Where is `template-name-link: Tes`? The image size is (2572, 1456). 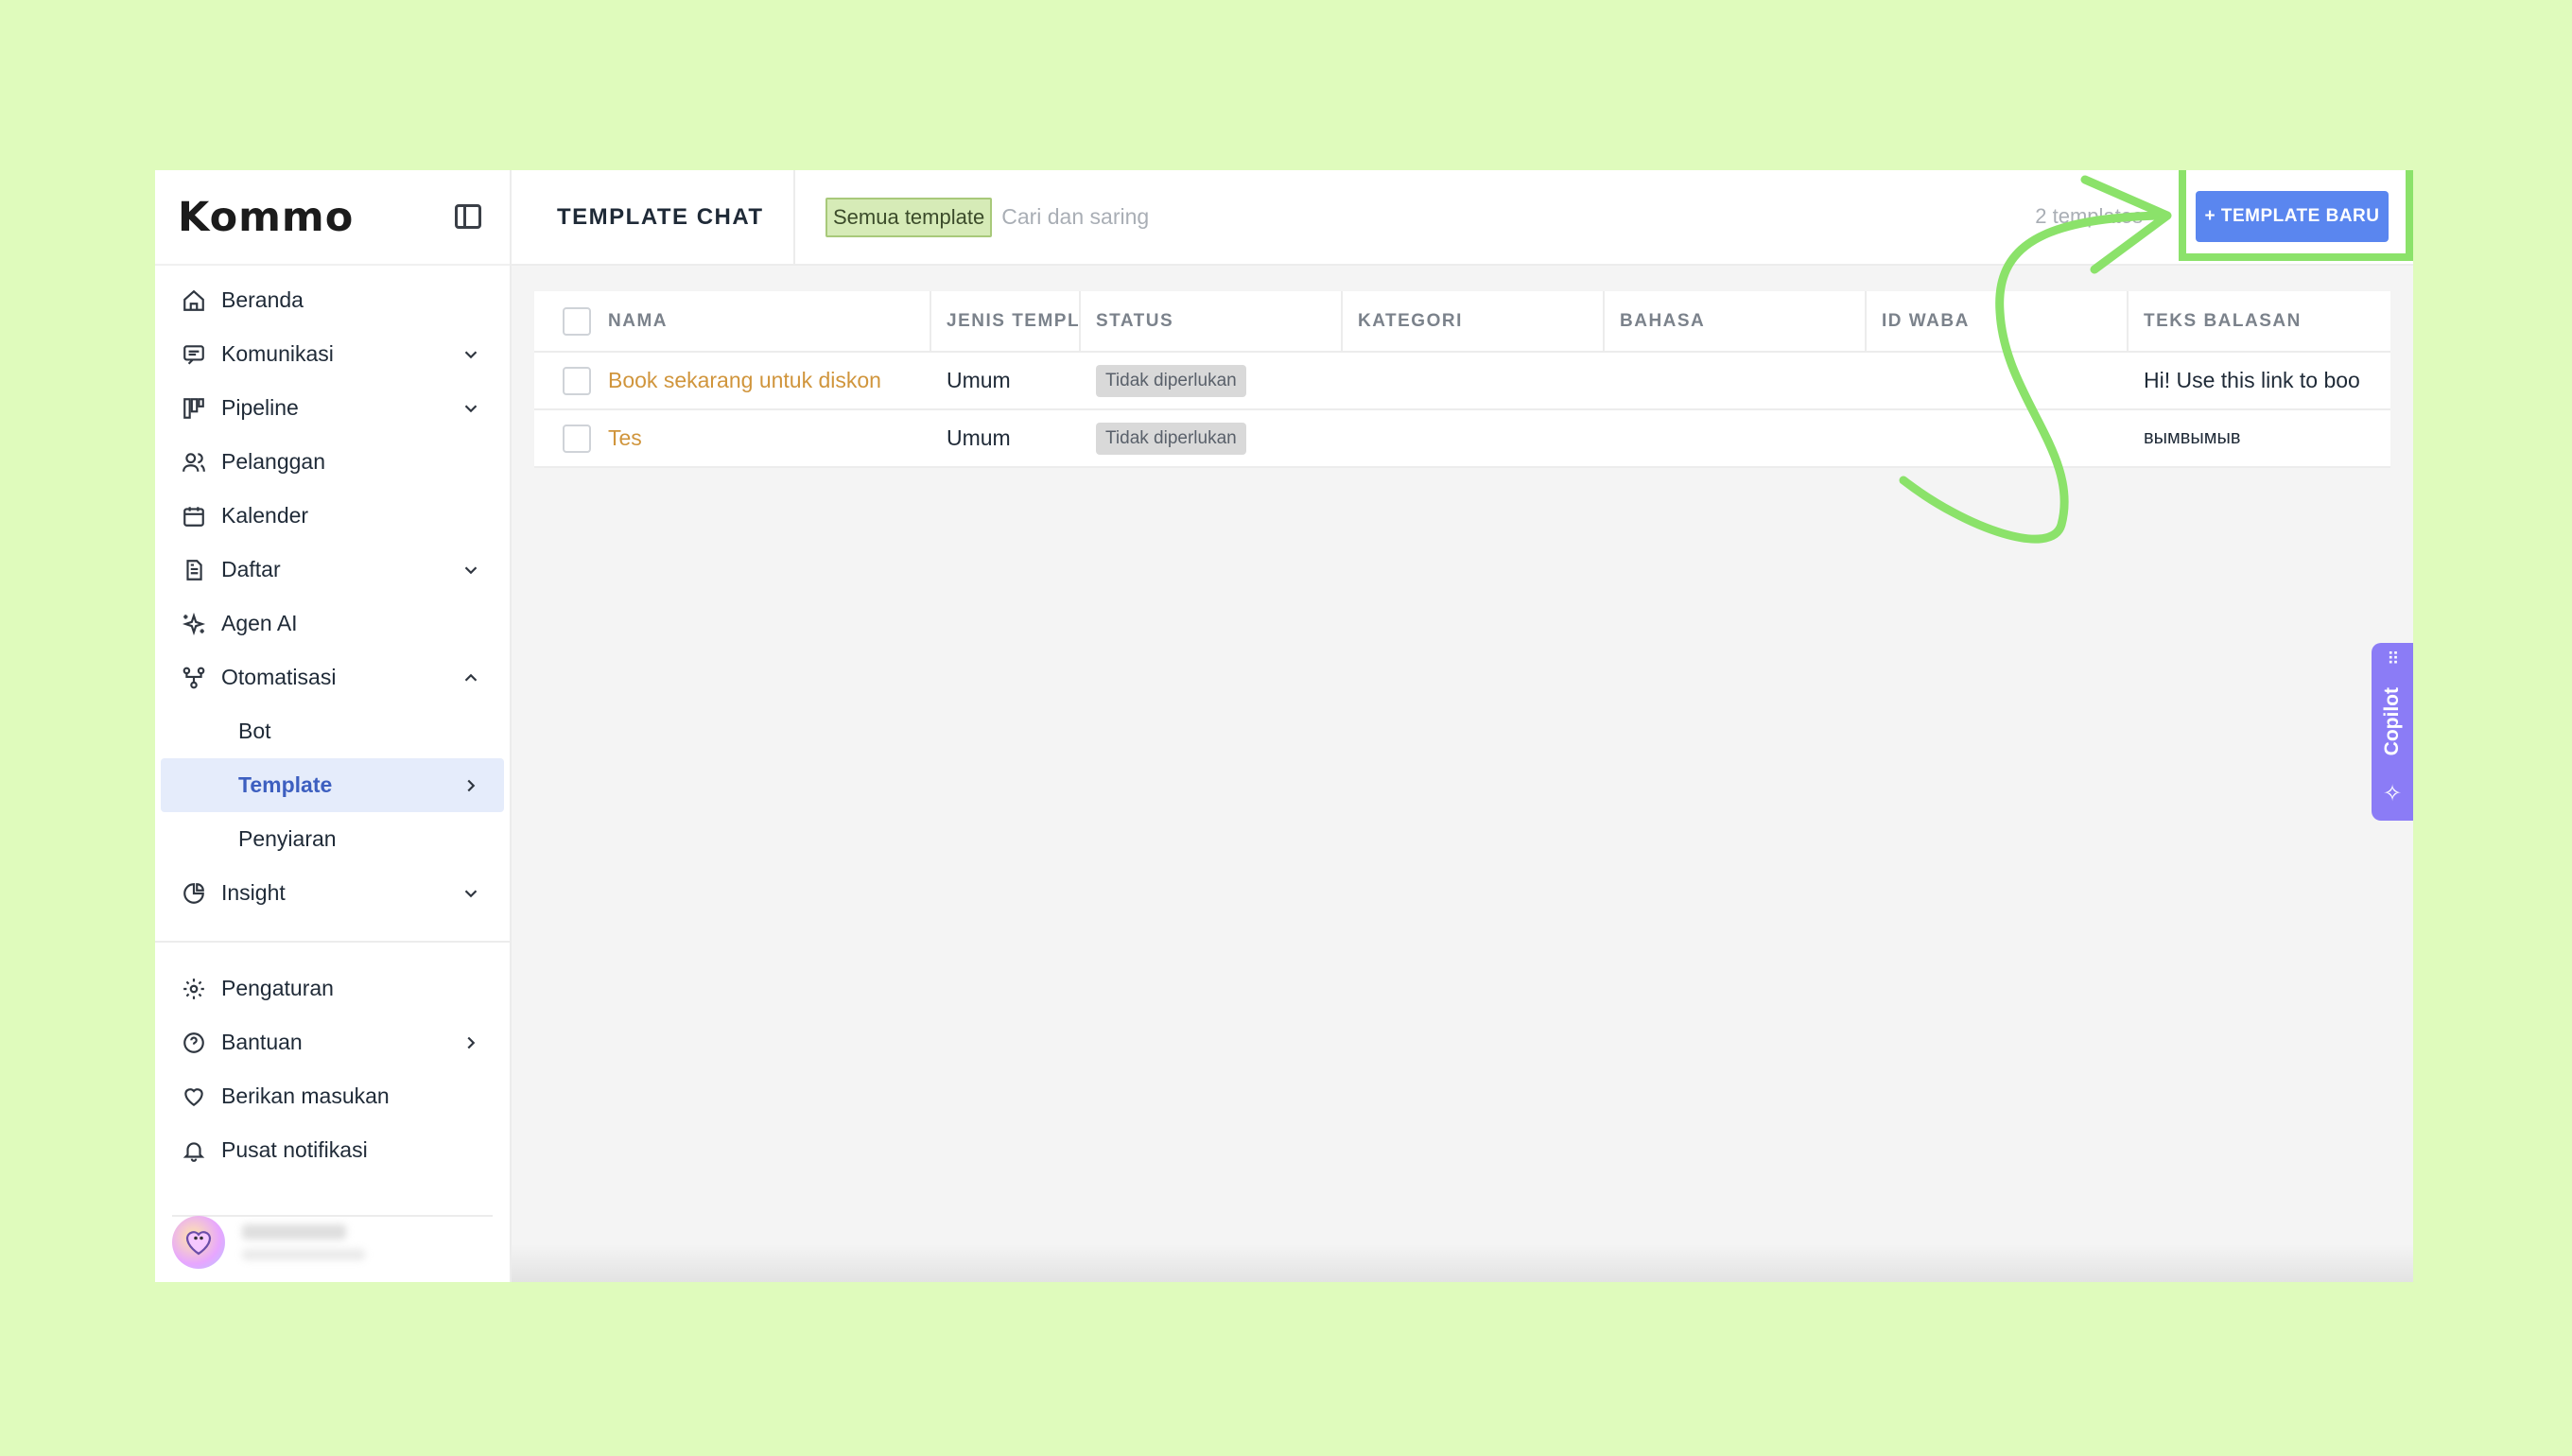 template-name-link: Tes is located at coordinates (625, 438).